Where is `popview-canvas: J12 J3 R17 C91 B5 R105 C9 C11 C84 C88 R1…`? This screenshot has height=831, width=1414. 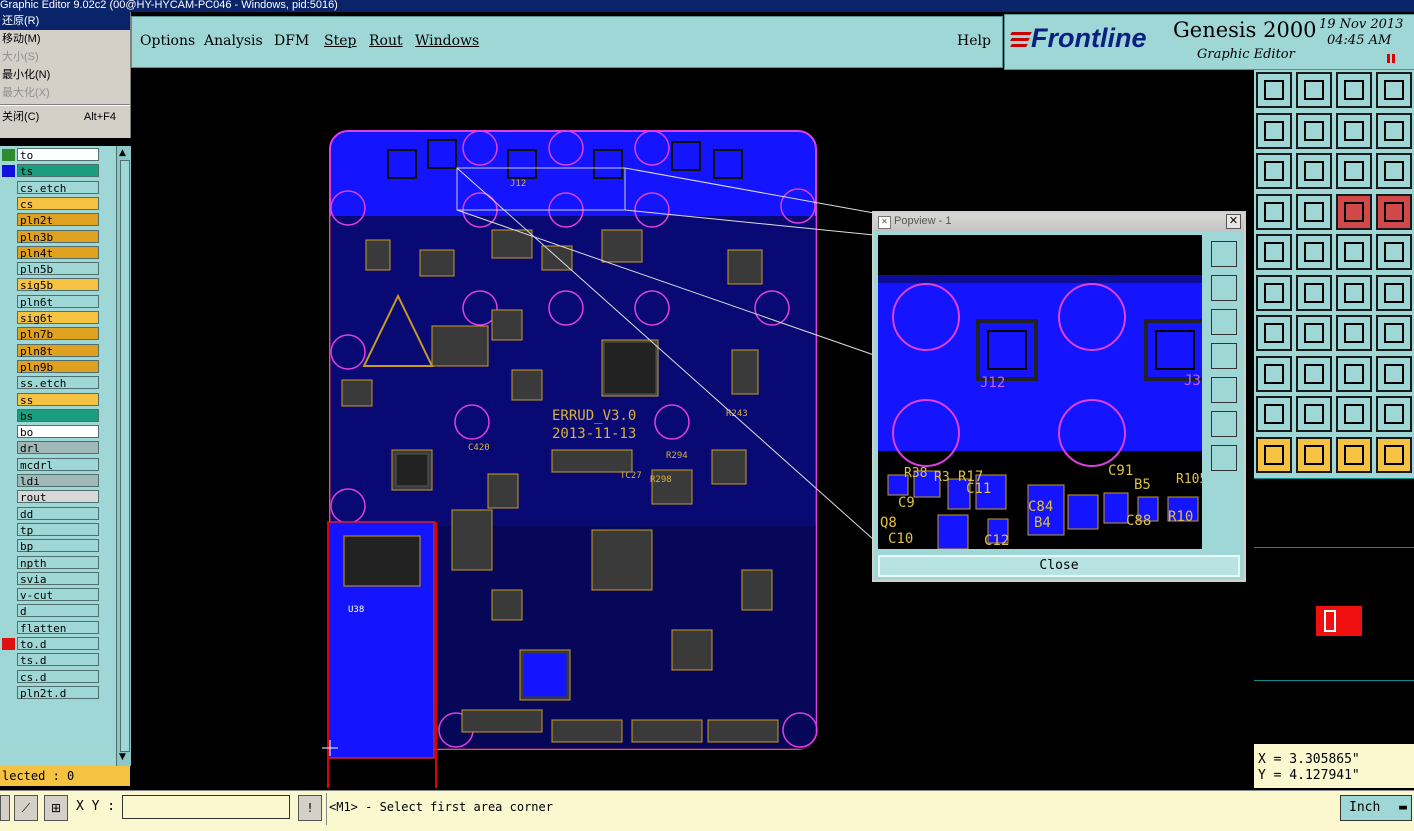
popview-canvas: J12 J3 R17 C91 B5 R105 C9 C11 C84 C88 R1… is located at coordinates (1040, 392).